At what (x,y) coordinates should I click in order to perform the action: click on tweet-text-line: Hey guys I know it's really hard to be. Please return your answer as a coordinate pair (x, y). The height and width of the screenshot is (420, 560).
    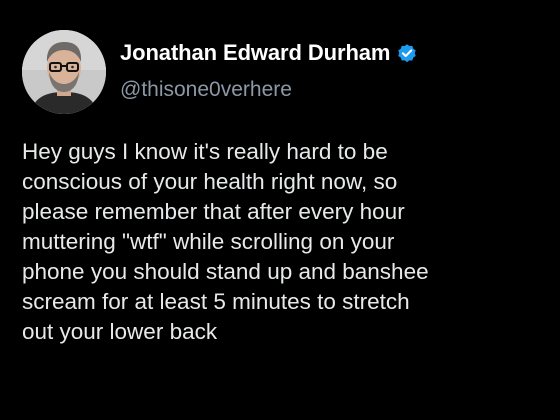
    Looking at the image, I should click on (205, 151).